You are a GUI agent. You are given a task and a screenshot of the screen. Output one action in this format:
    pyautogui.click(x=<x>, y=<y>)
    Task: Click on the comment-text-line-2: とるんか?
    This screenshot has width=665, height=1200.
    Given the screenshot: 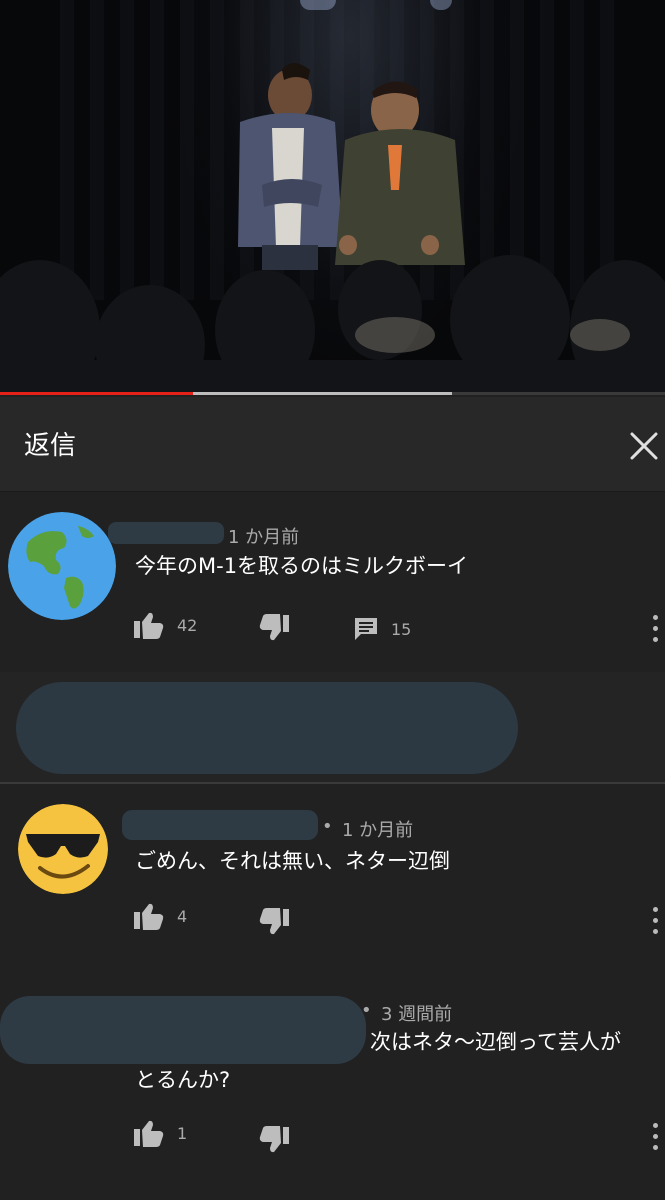 What is the action you would take?
    pyautogui.click(x=183, y=1080)
    